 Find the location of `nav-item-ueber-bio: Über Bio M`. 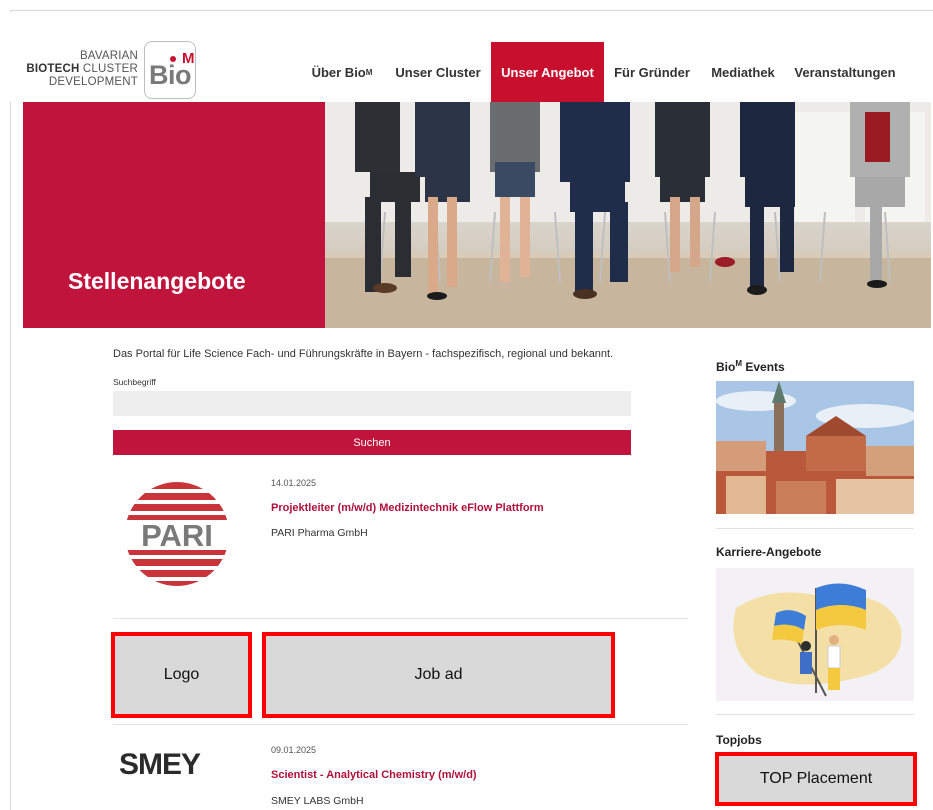

nav-item-ueber-bio: Über Bio M is located at coordinates (342, 72).